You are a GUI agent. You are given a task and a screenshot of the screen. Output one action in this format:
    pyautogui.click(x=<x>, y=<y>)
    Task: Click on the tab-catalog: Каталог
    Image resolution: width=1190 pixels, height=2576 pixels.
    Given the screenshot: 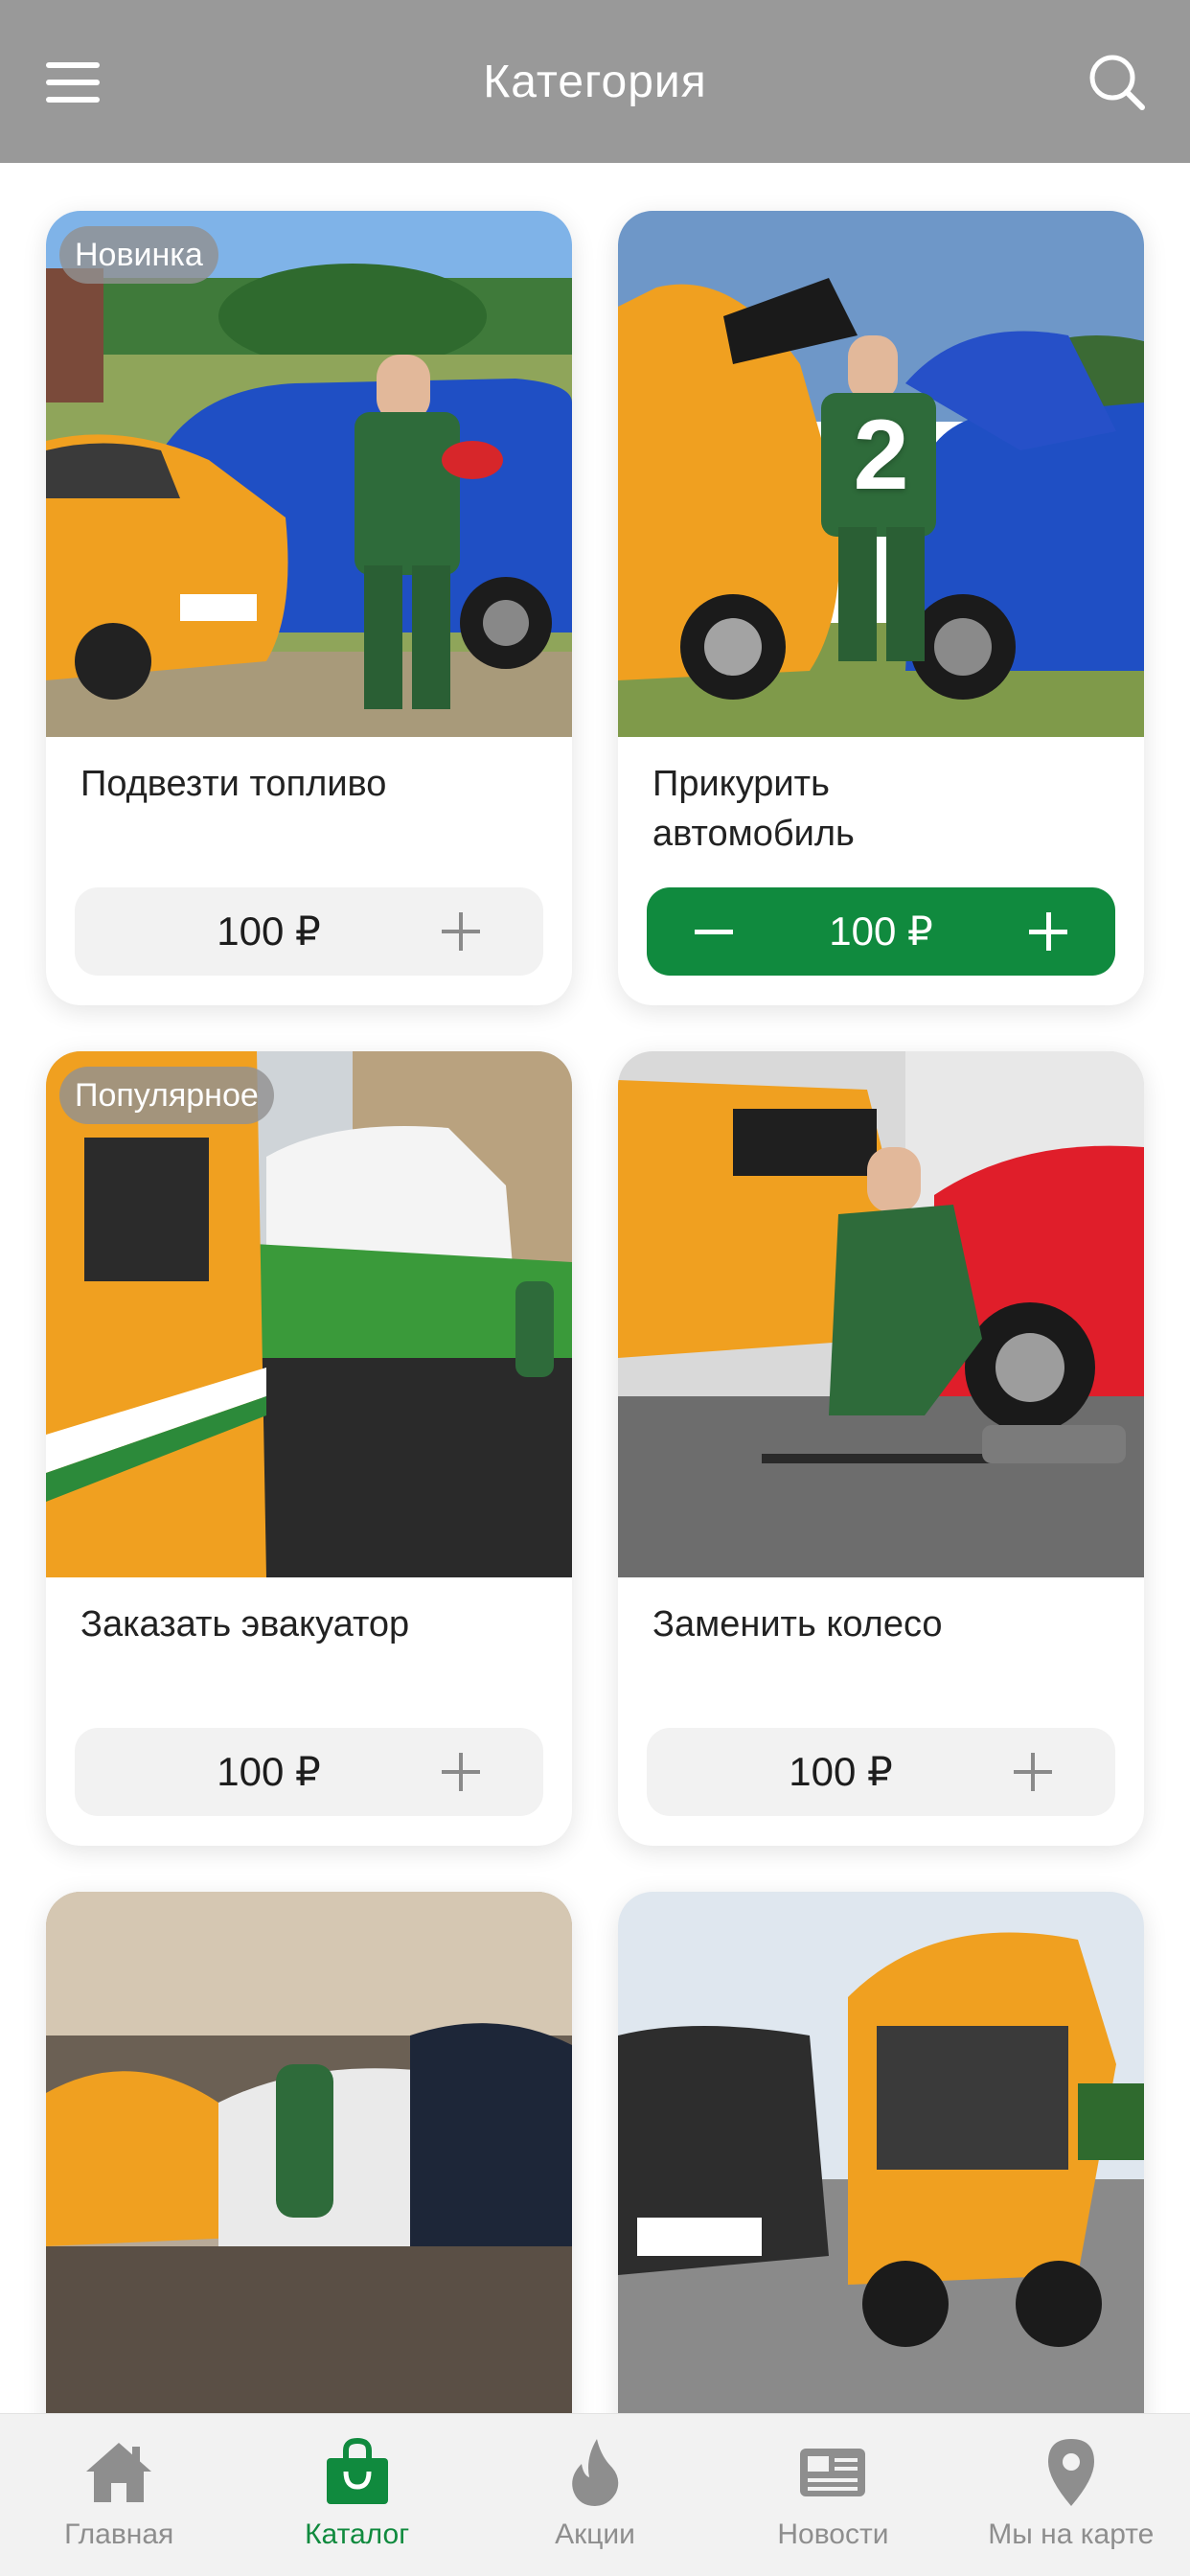 What is the action you would take?
    pyautogui.click(x=357, y=2495)
    